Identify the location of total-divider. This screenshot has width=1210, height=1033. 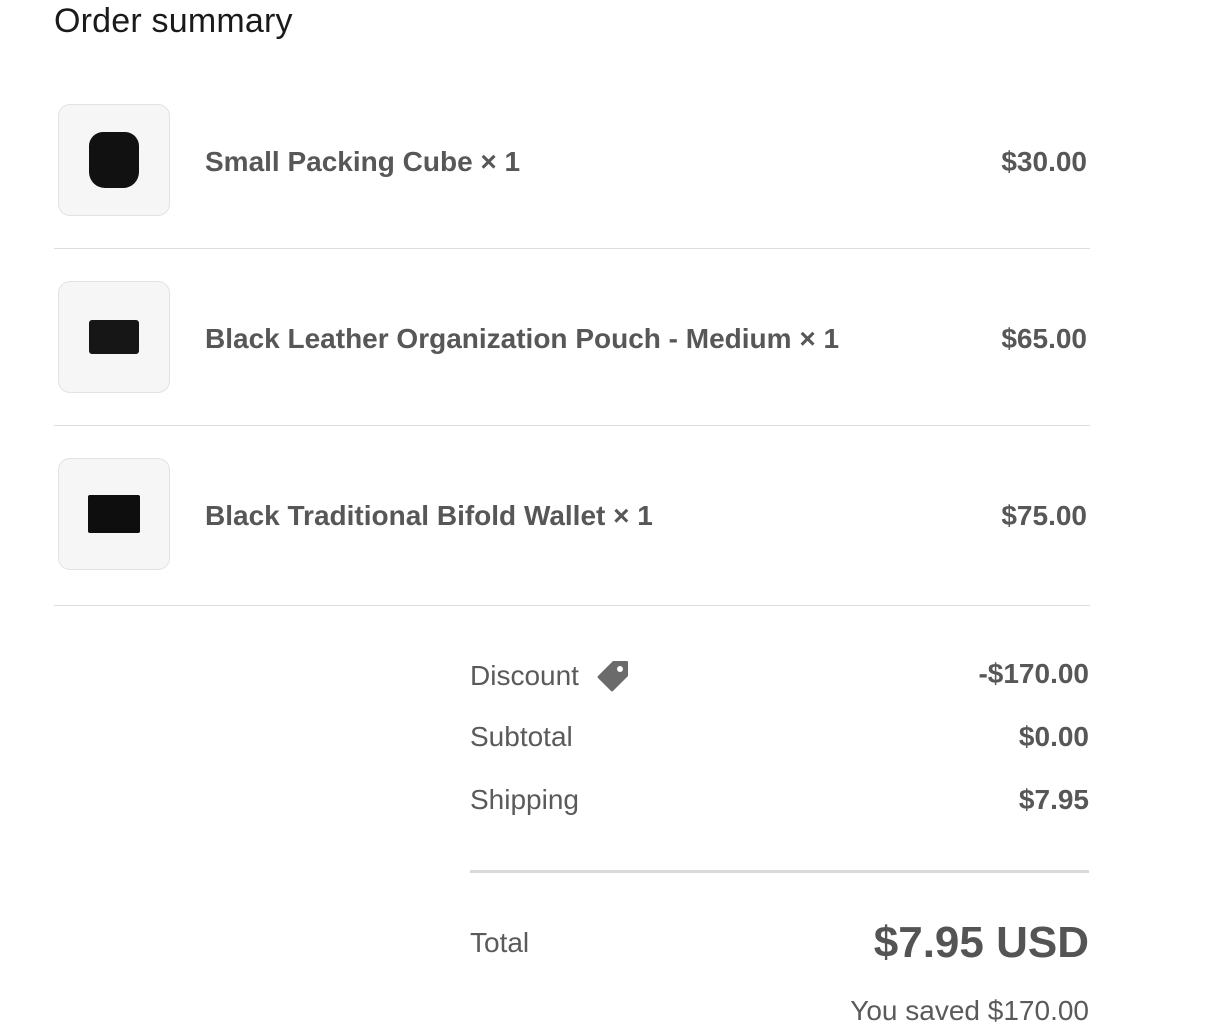
(779, 871).